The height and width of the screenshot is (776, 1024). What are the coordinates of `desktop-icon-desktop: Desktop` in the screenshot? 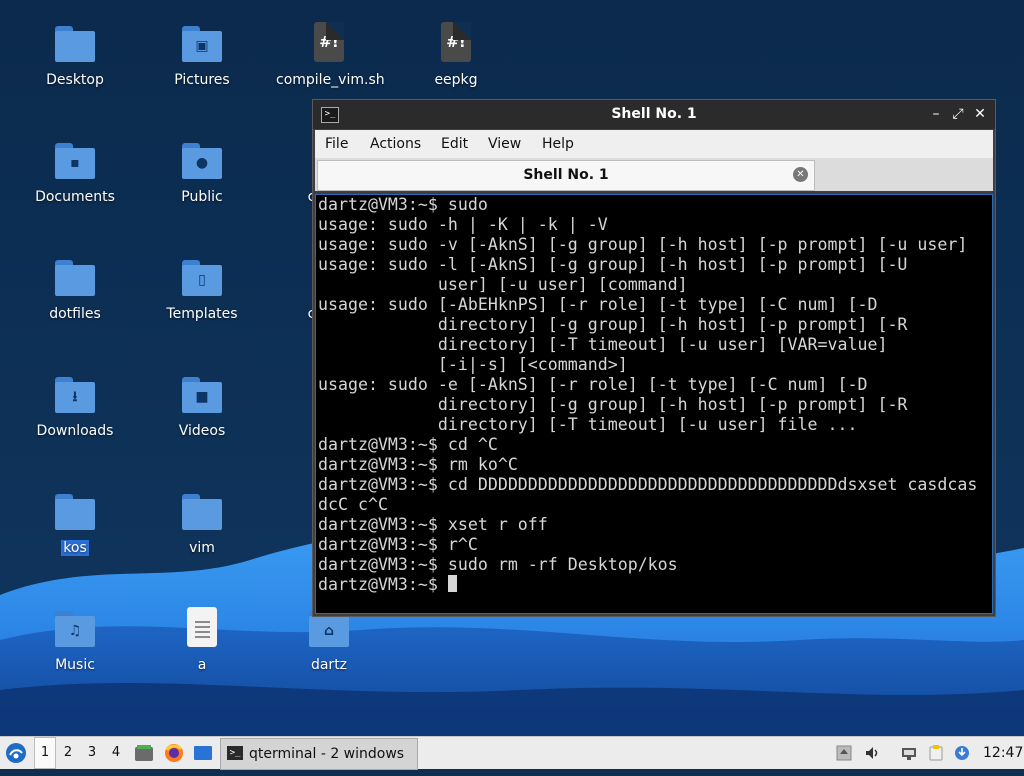 It's located at (75, 55).